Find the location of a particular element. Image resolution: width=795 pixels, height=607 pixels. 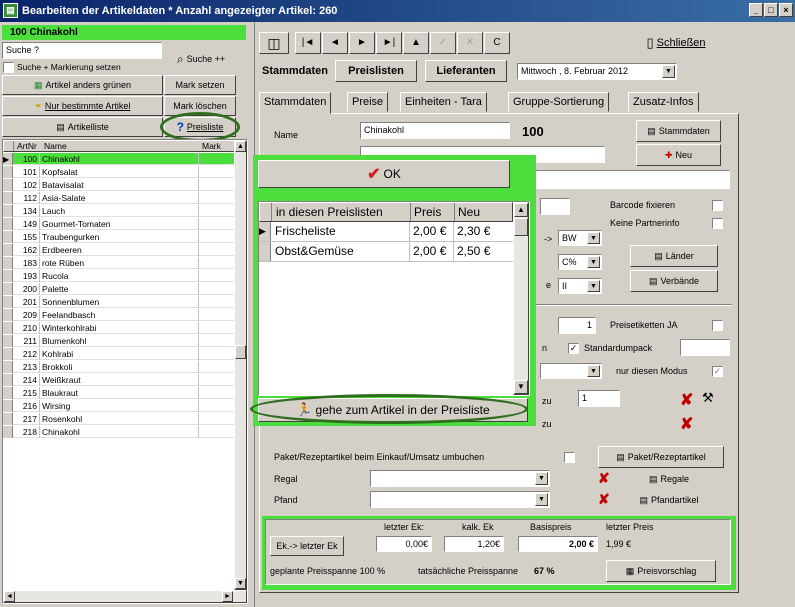

table-row: 102 Batavisalat is located at coordinates (119, 185).